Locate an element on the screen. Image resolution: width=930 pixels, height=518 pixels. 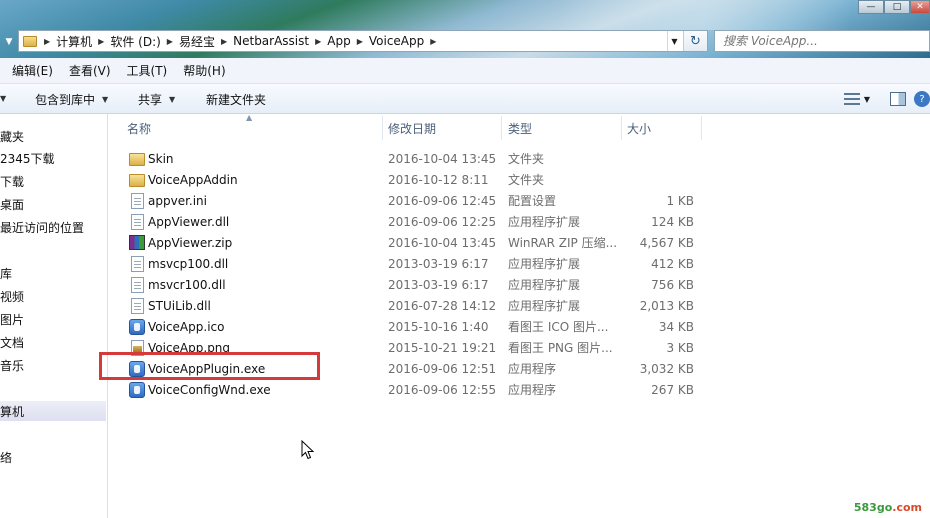
include-in-library-button: 包含到库中 ▼ is located at coordinates (71, 99).